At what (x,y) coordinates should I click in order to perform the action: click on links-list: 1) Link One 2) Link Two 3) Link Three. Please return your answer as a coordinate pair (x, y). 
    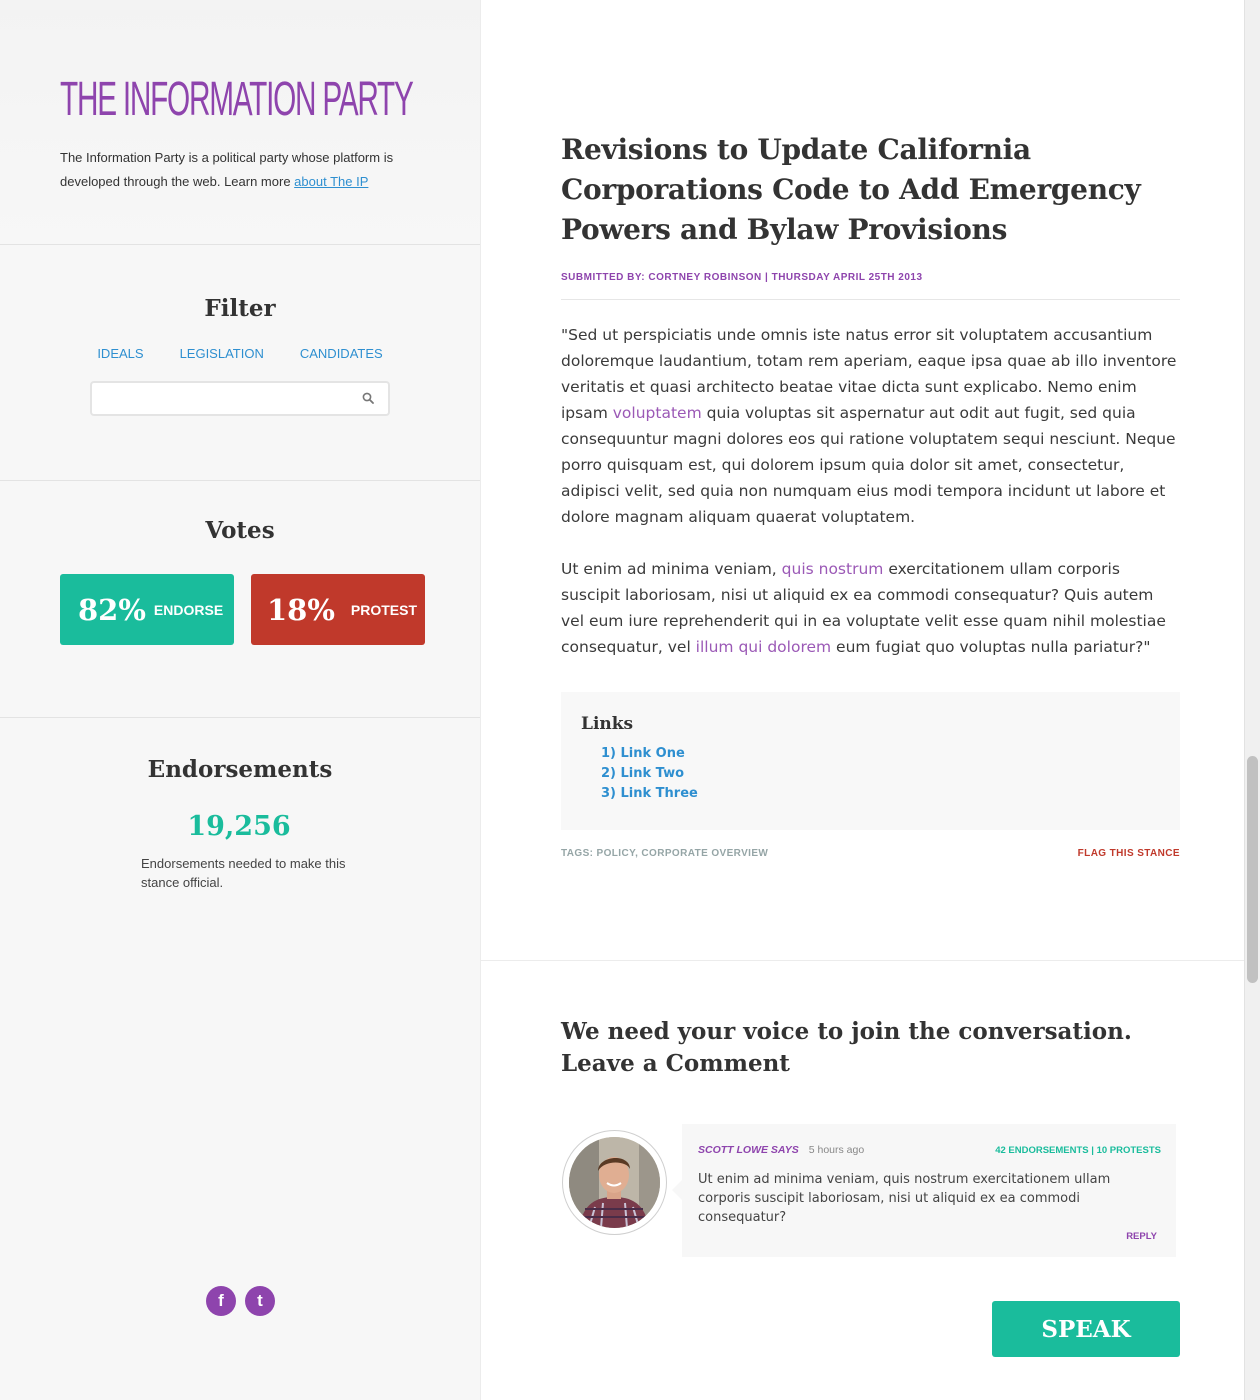
    Looking at the image, I should click on (870, 774).